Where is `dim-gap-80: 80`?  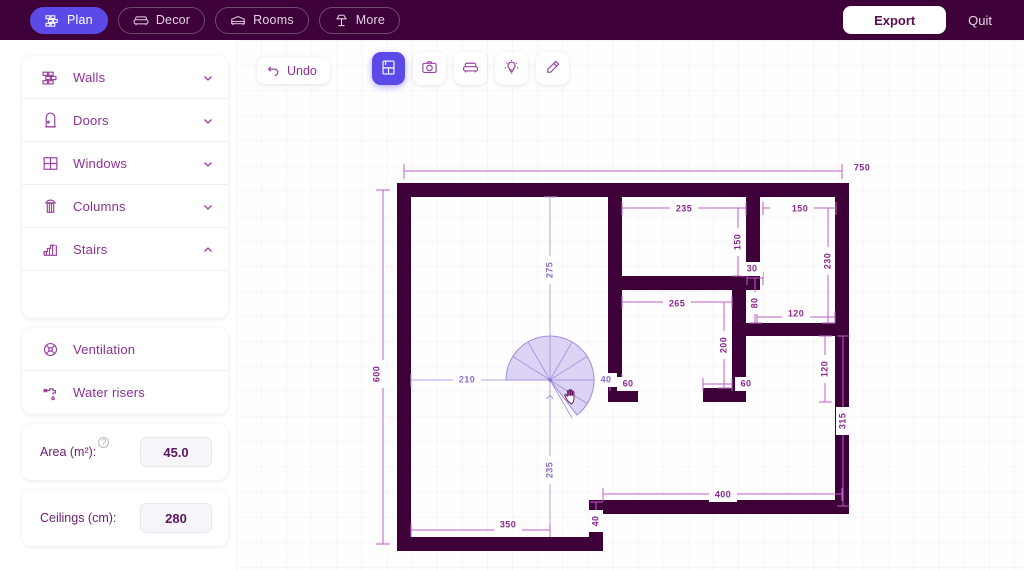 dim-gap-80: 80 is located at coordinates (754, 303).